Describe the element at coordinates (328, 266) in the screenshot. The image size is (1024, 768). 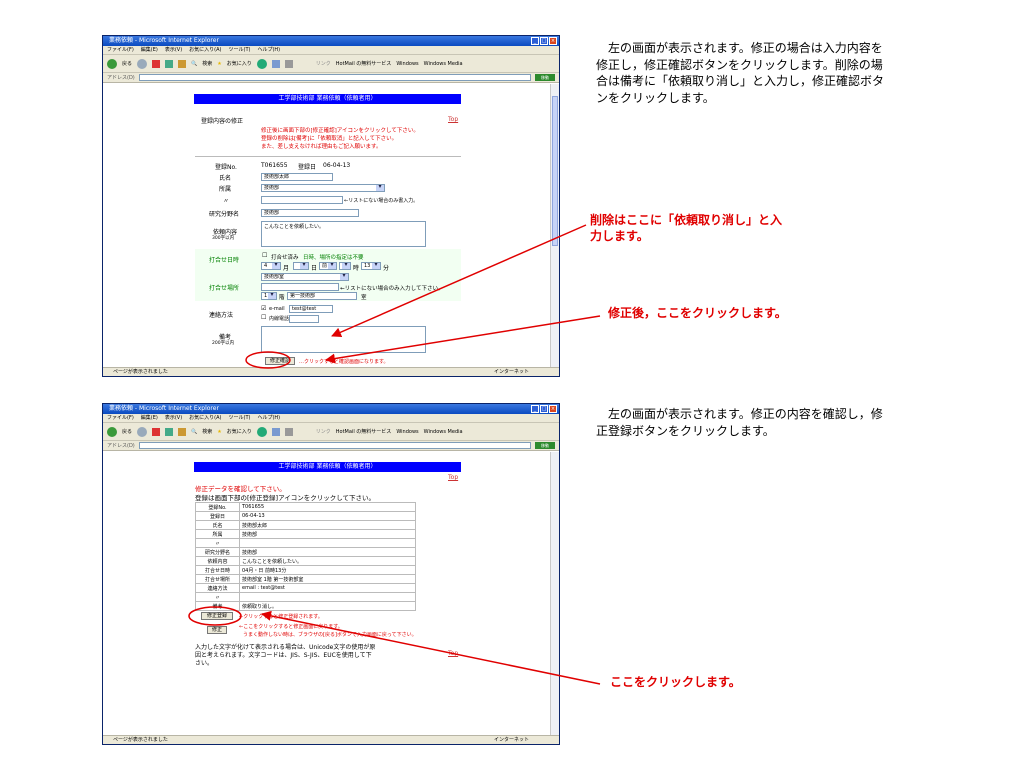
I see `ampm-select: 前` at that location.